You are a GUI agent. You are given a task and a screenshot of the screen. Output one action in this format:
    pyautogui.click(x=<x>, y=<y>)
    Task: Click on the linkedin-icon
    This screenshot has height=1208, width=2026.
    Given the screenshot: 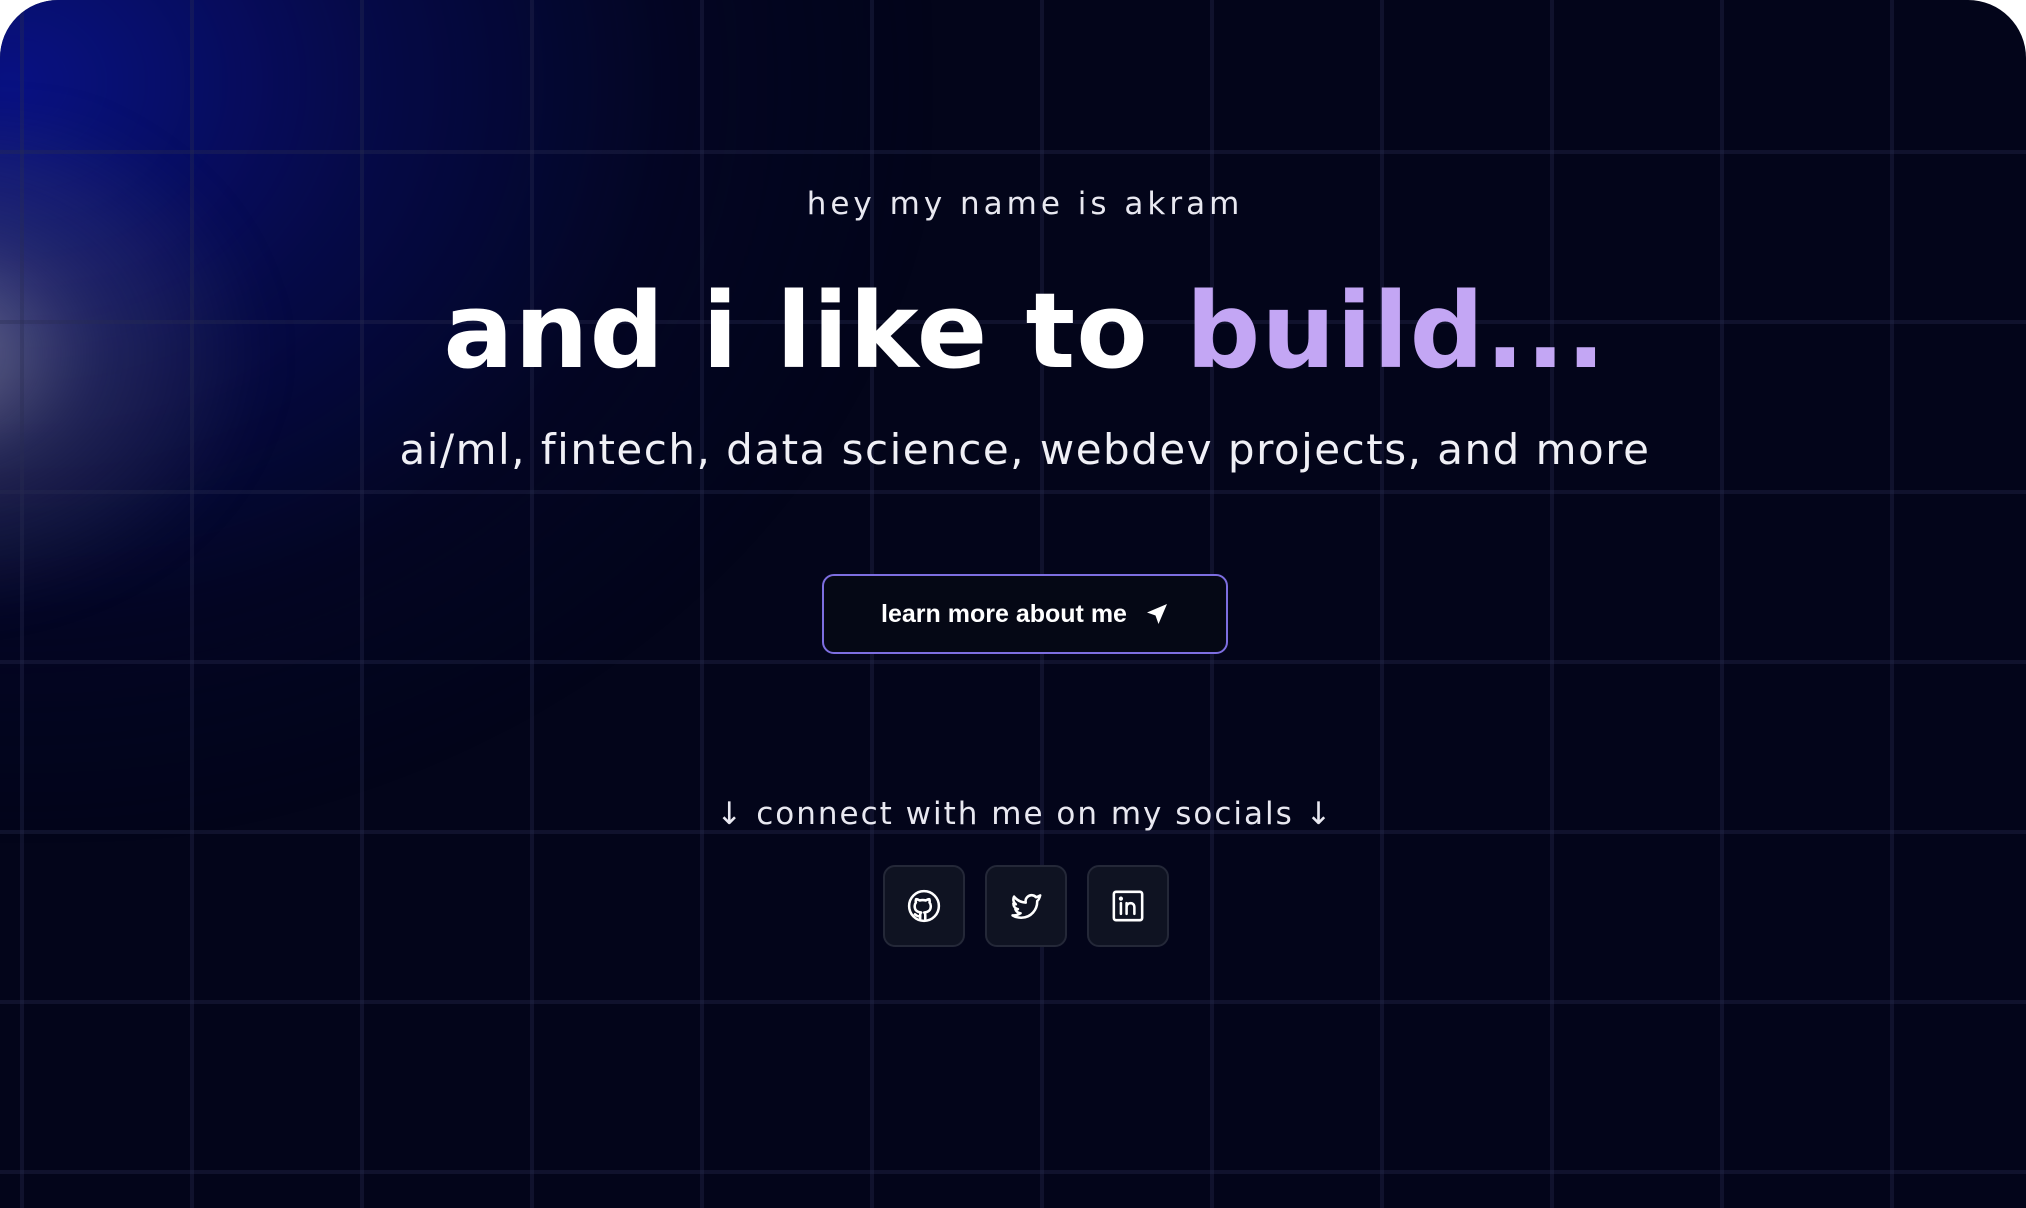 What is the action you would take?
    pyautogui.click(x=1128, y=906)
    